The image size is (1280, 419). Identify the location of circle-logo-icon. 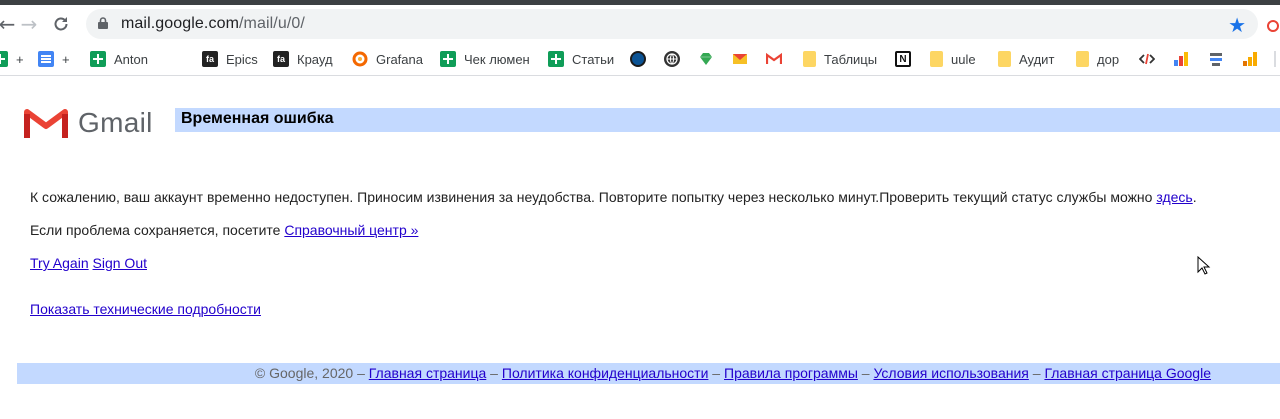
(638, 59).